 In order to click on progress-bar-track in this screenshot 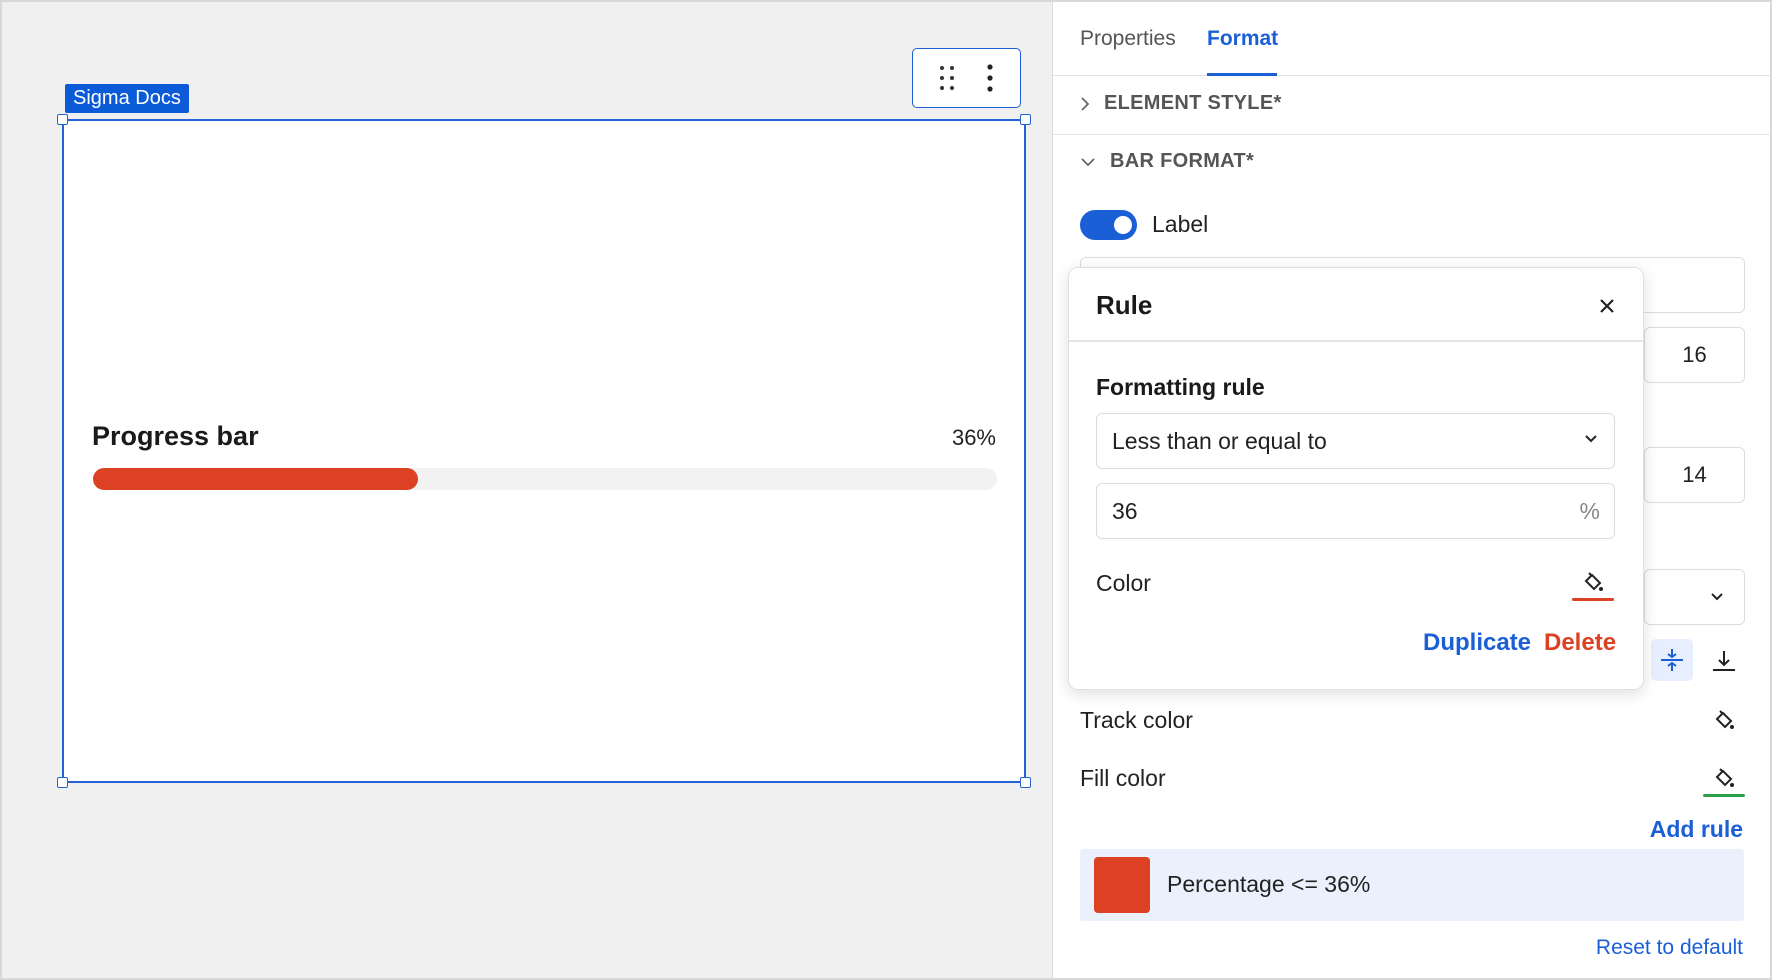, I will do `click(545, 479)`.